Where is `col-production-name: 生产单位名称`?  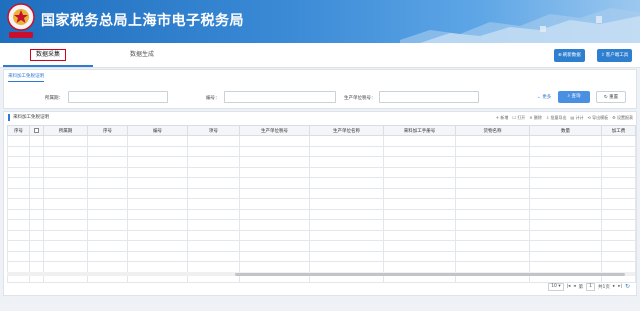
col-production-name: 生产单位名称 is located at coordinates (346, 130).